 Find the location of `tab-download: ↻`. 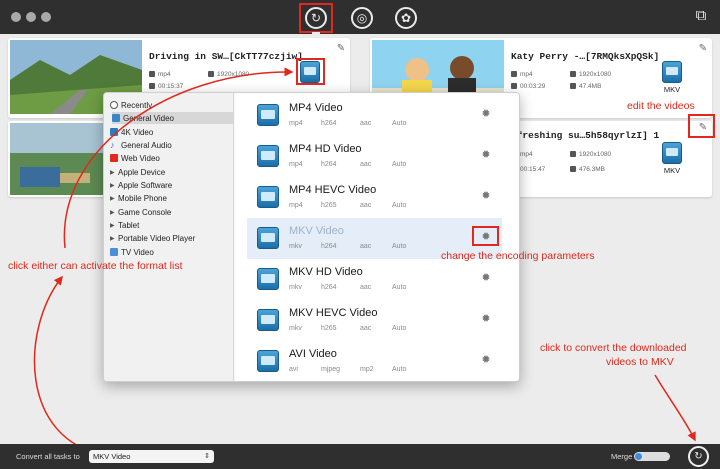

tab-download: ↻ is located at coordinates (316, 19).